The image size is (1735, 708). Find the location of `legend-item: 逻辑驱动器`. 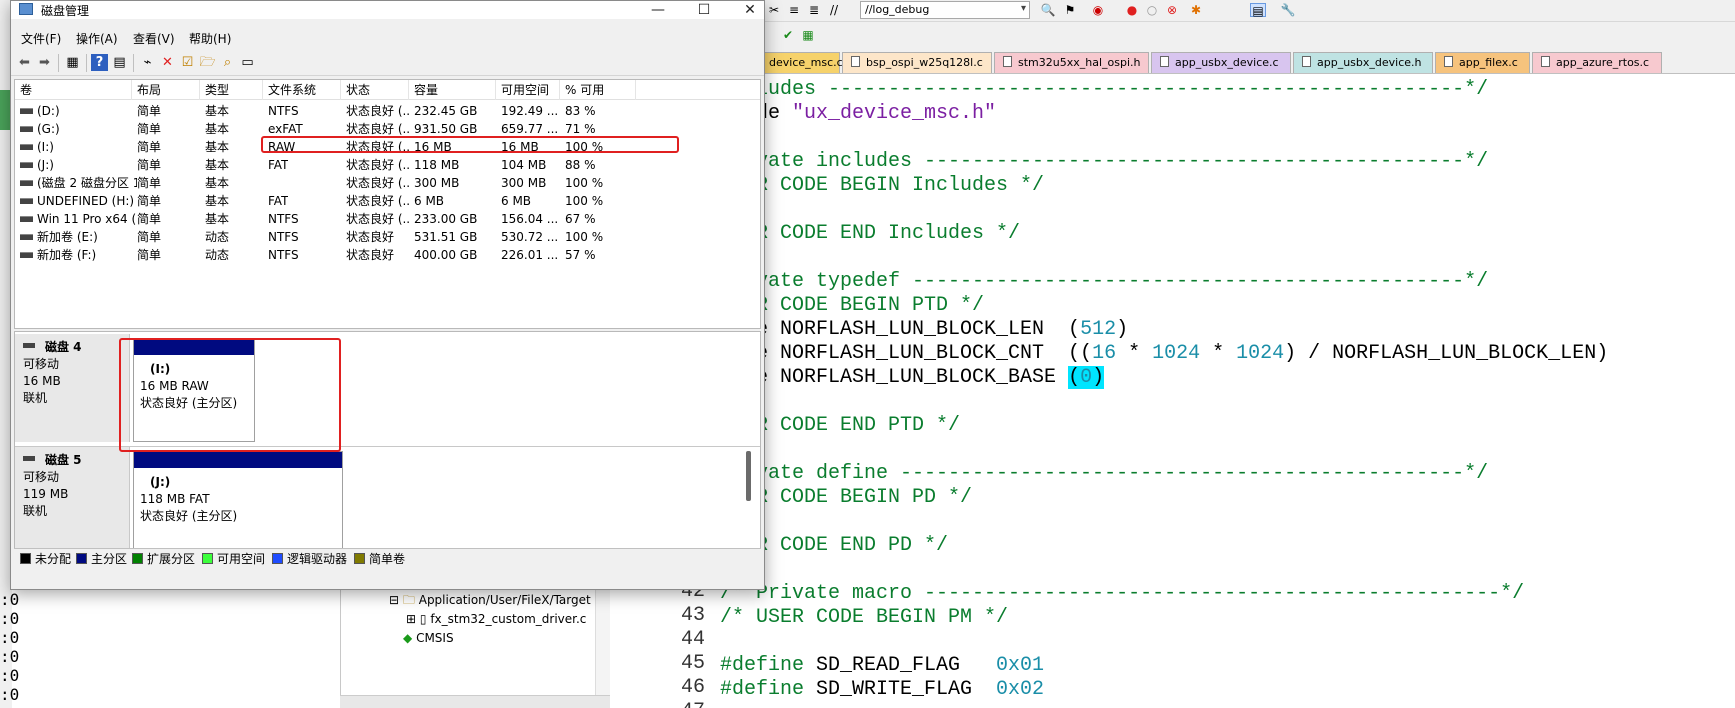

legend-item: 逻辑驱动器 is located at coordinates (309, 559).